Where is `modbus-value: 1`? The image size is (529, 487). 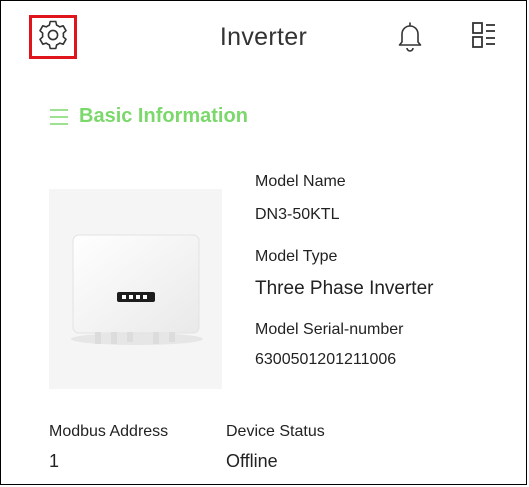
modbus-value: 1 is located at coordinates (54, 461).